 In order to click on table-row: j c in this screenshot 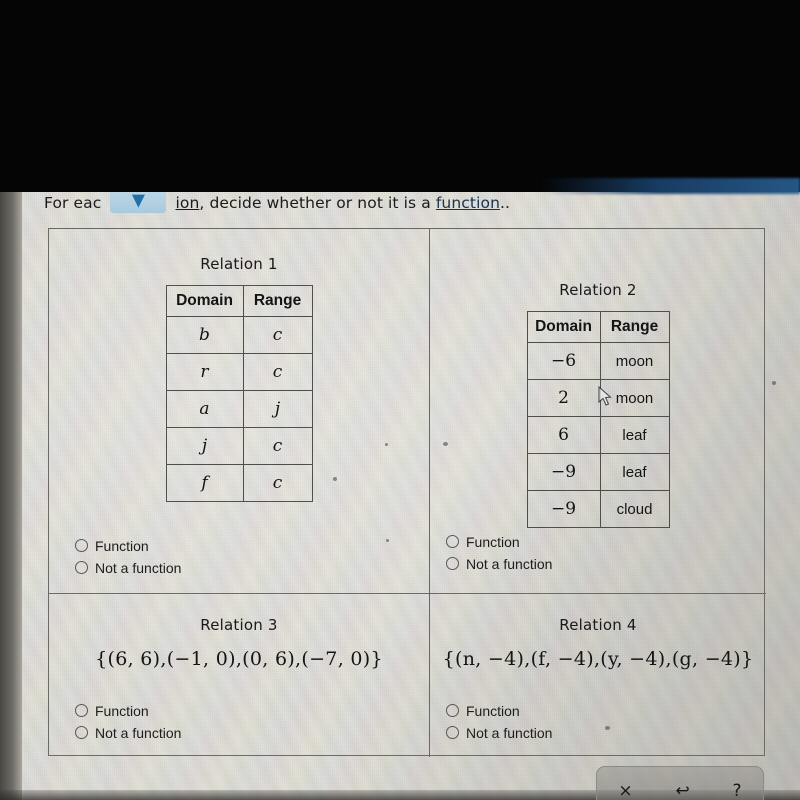, I will do `click(239, 446)`.